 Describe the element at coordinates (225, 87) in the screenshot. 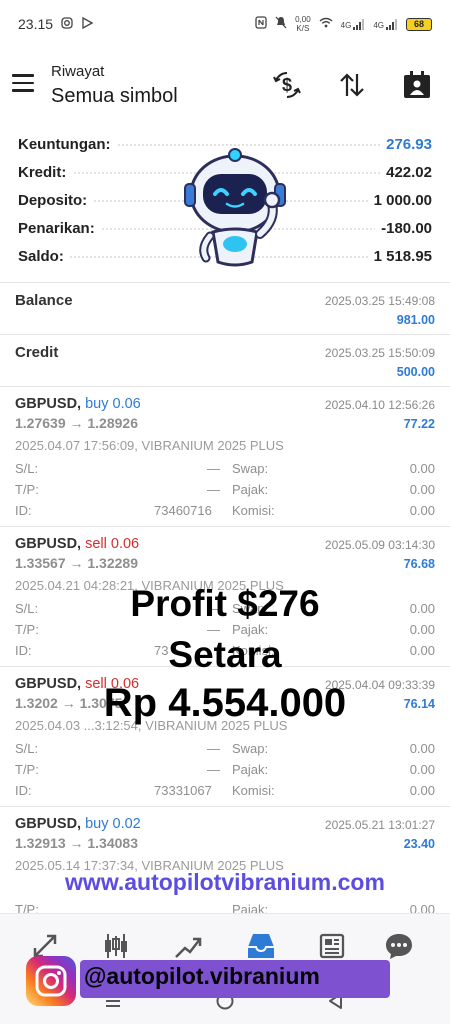

I see `app-header: Riwayat Semua simbol $` at that location.